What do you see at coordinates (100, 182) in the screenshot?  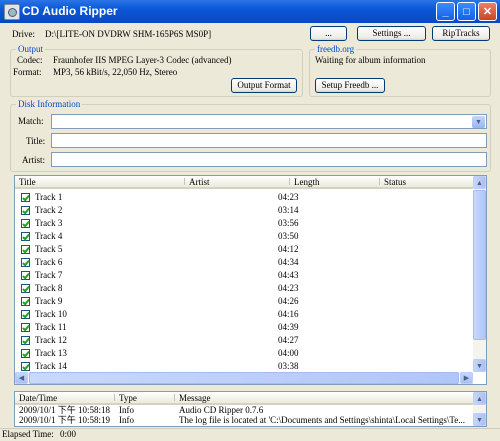 I see `column-header-title: Title` at bounding box center [100, 182].